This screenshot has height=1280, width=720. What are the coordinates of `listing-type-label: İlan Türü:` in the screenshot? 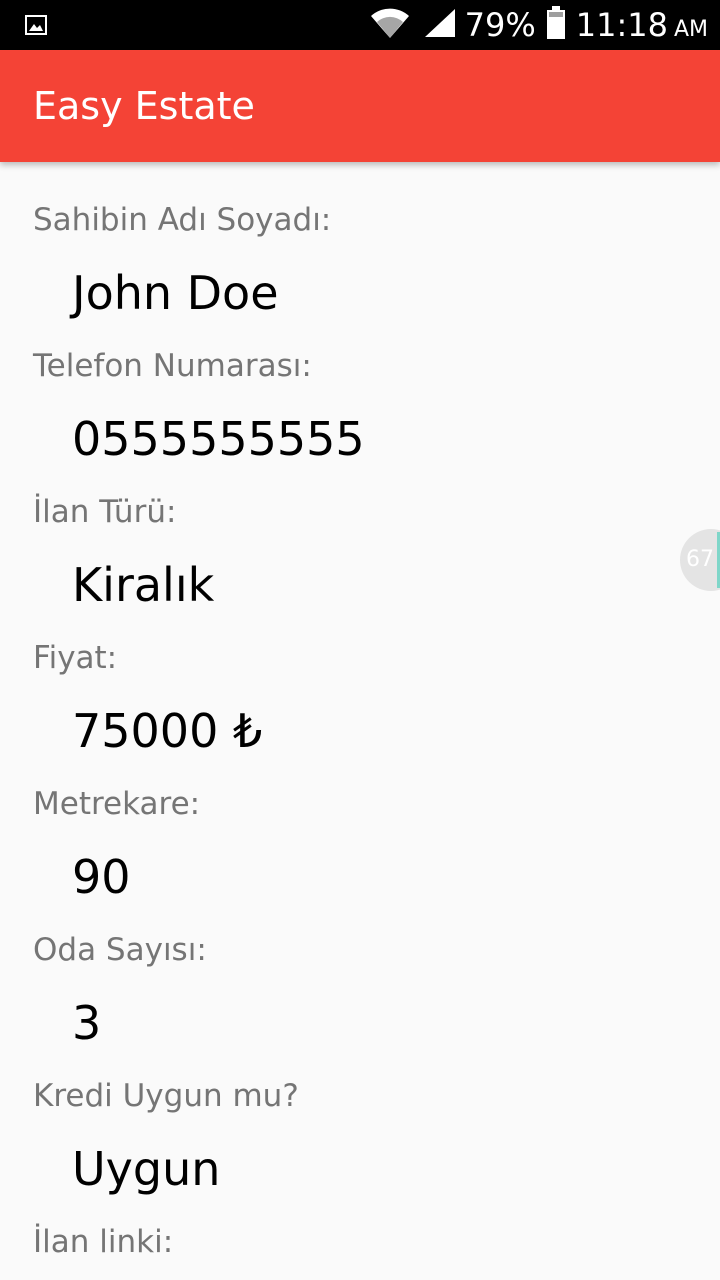 It's located at (105, 512).